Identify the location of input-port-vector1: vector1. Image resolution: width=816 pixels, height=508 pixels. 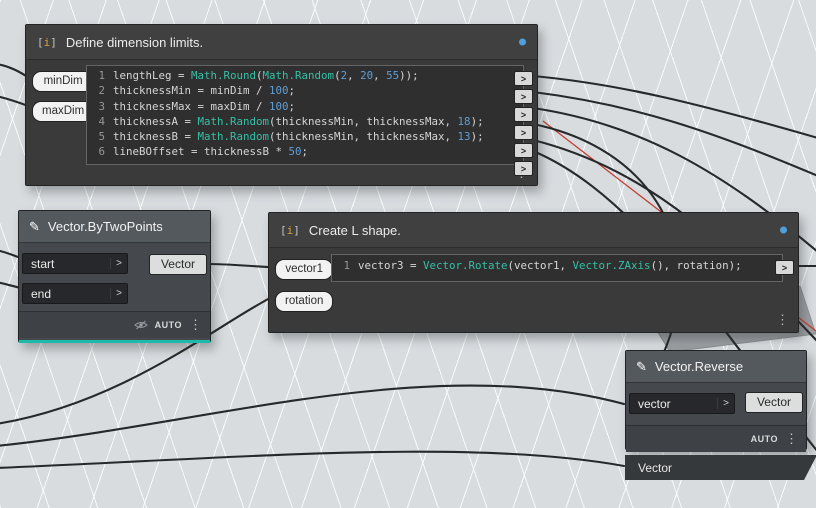
(304, 269).